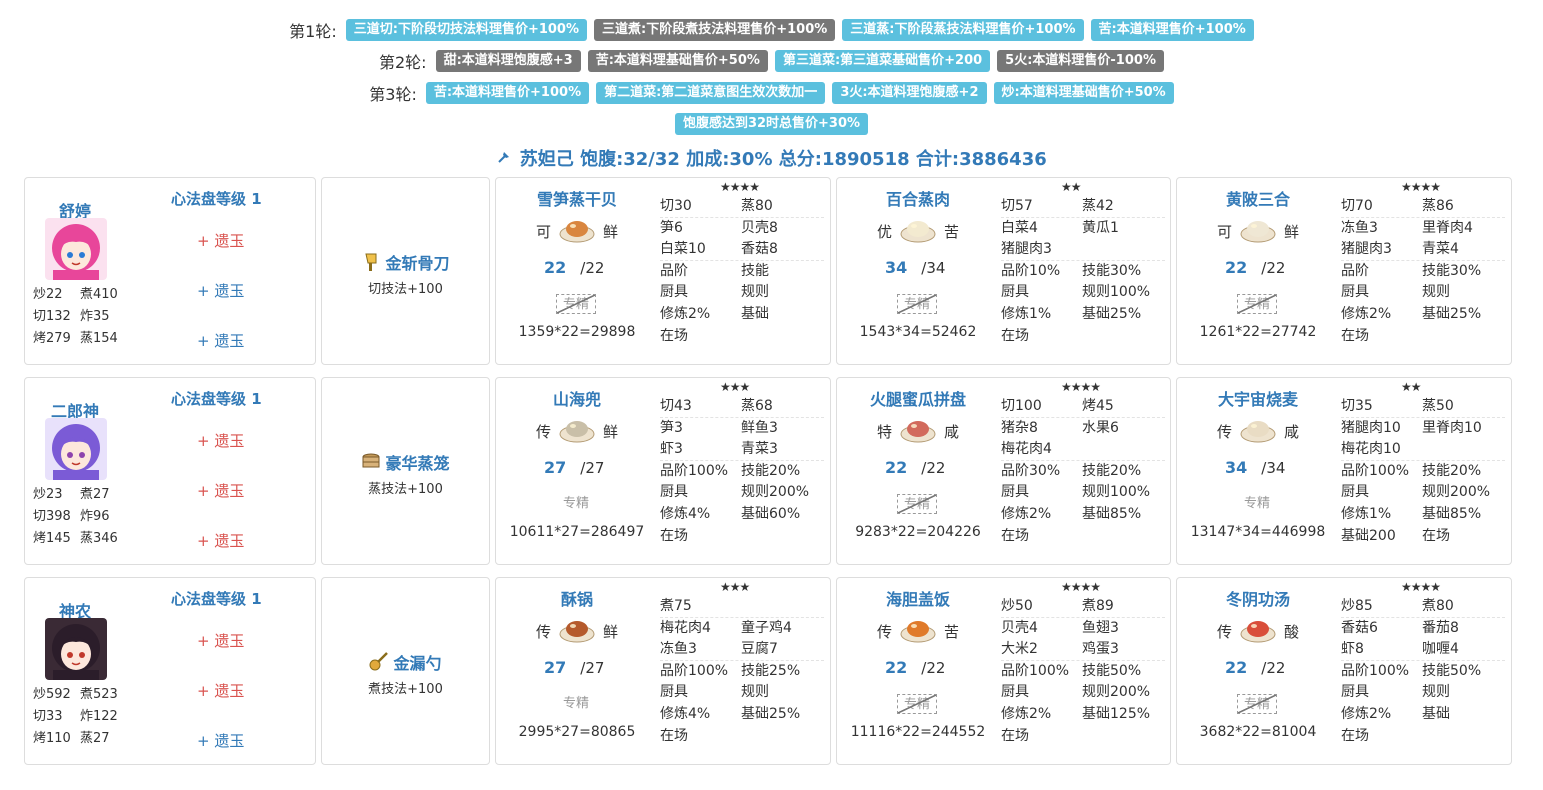 This screenshot has height=790, width=1543. What do you see at coordinates (1081, 387) in the screenshot?
I see `star-rating: ★★★★` at bounding box center [1081, 387].